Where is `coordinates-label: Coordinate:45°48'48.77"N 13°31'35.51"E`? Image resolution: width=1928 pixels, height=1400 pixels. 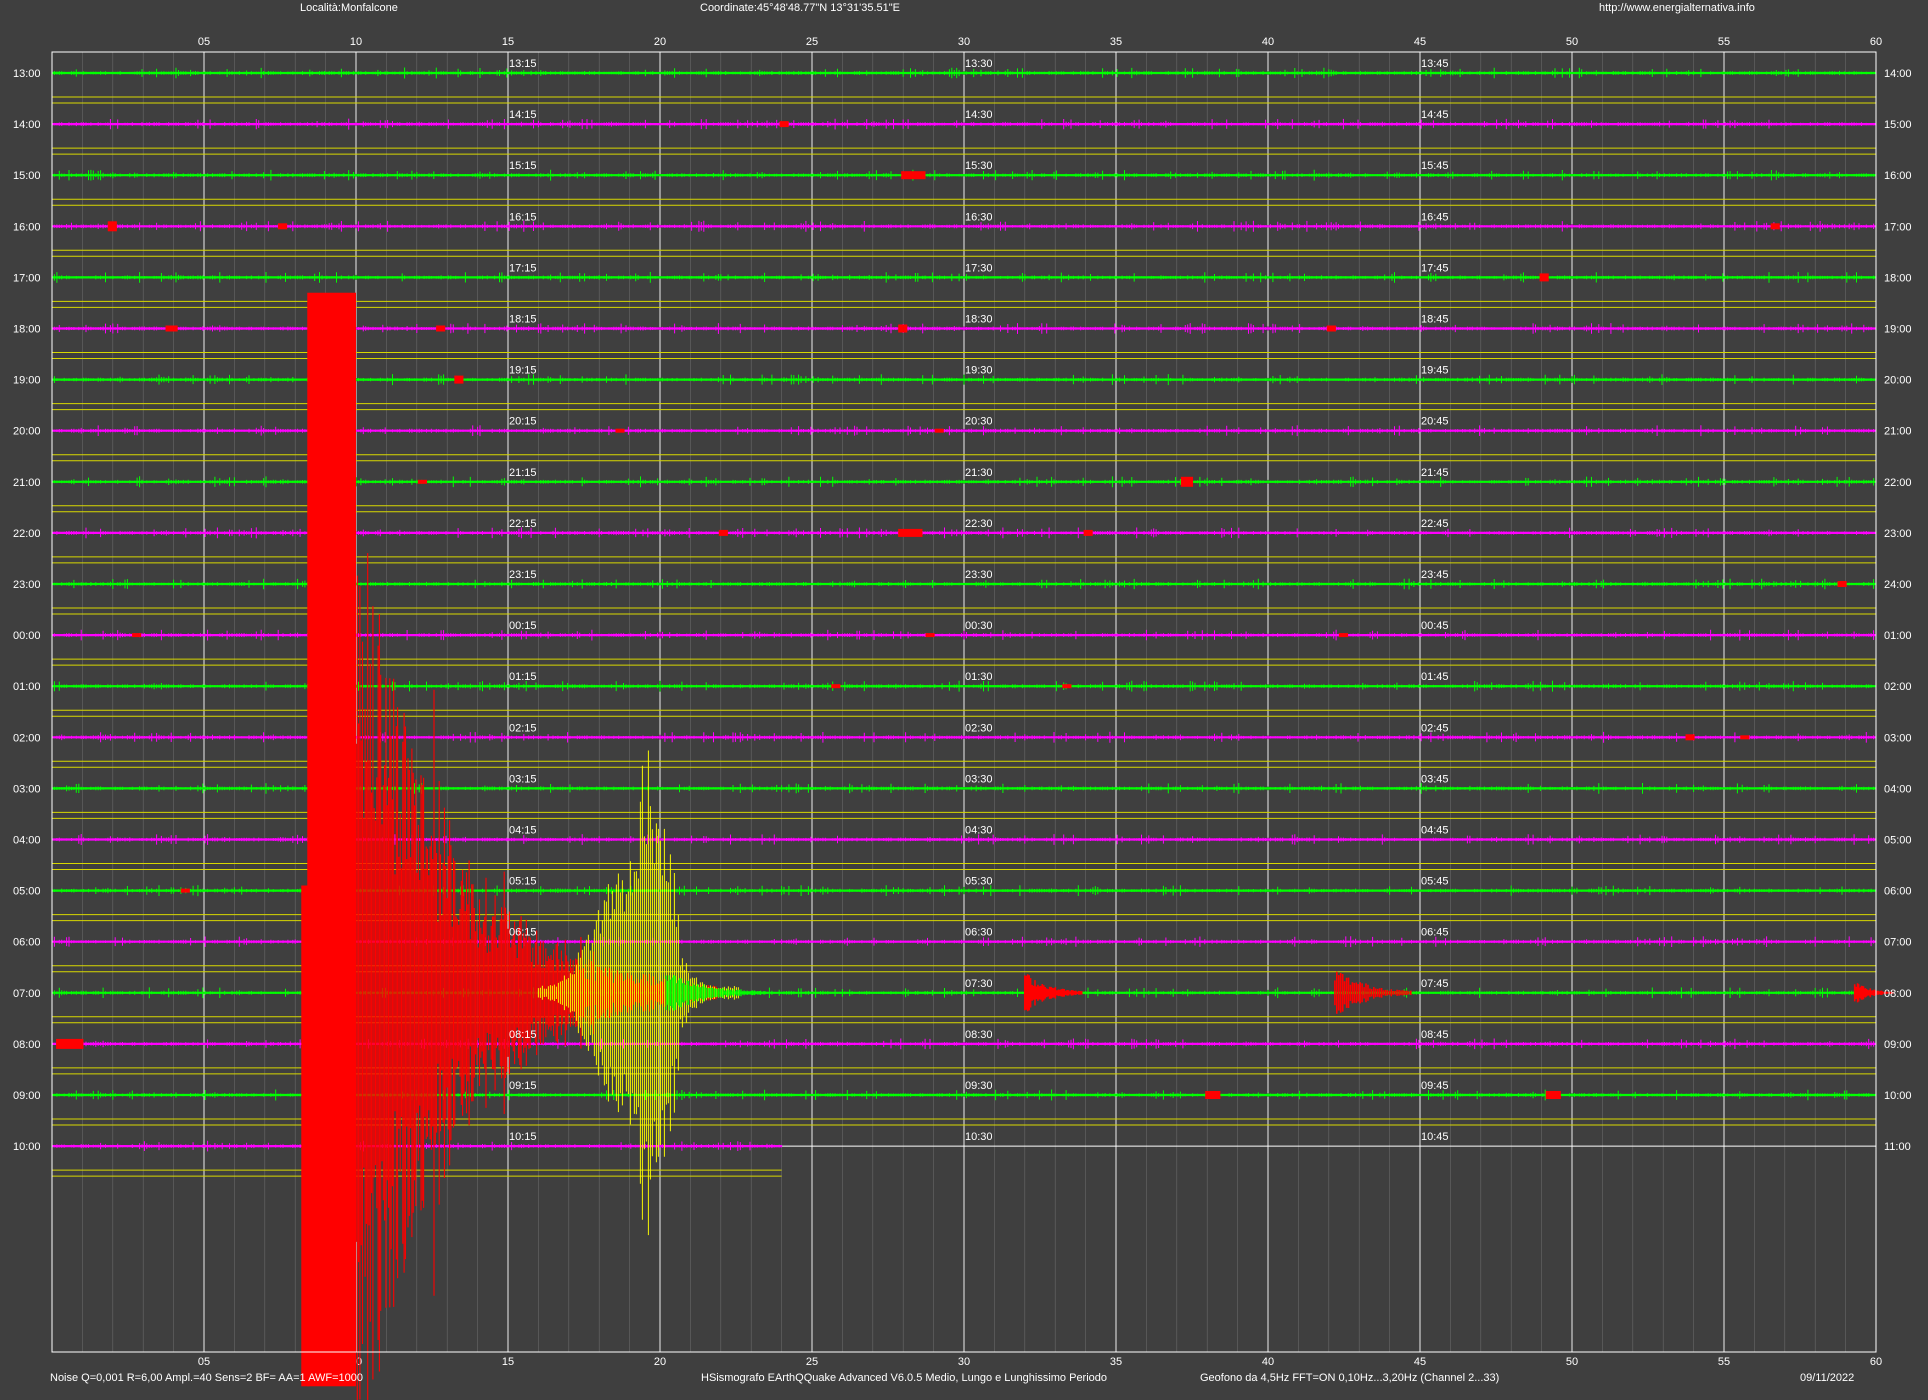 coordinates-label: Coordinate:45°48'48.77"N 13°31'35.51"E is located at coordinates (800, 8).